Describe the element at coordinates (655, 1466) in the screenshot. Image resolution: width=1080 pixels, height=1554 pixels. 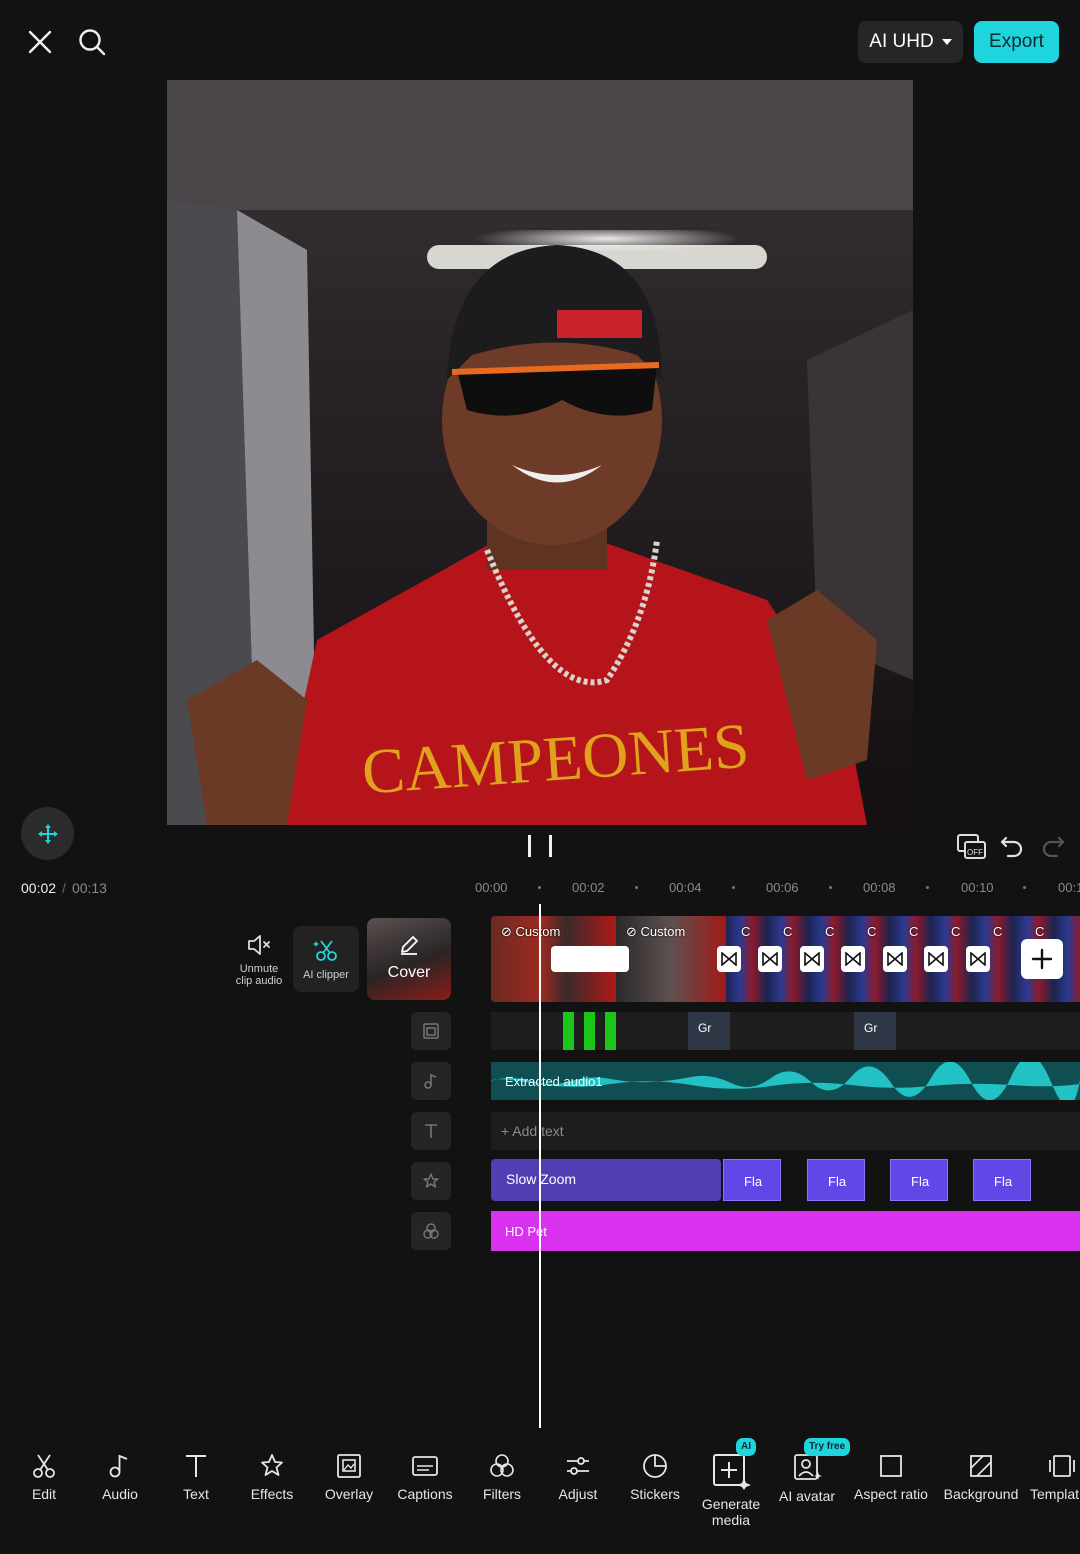
I see `sticker-icon` at that location.